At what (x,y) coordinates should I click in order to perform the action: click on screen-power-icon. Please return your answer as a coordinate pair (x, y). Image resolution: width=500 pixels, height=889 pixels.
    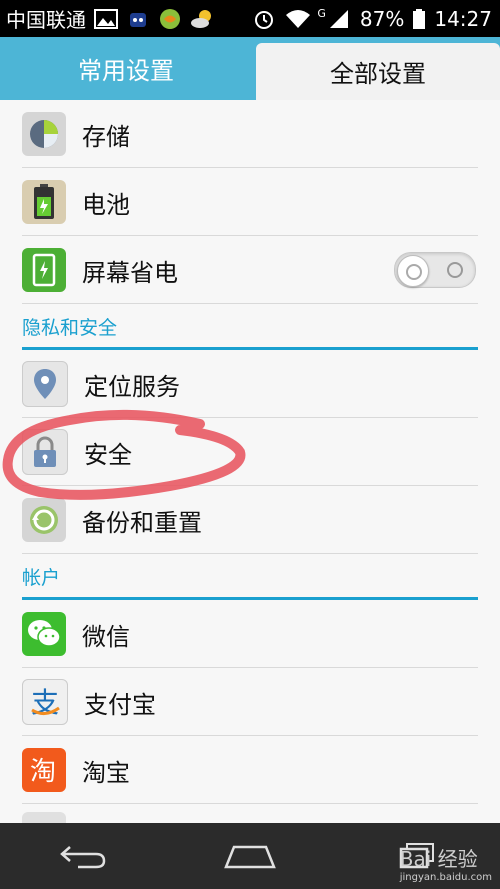
    Looking at the image, I should click on (44, 270).